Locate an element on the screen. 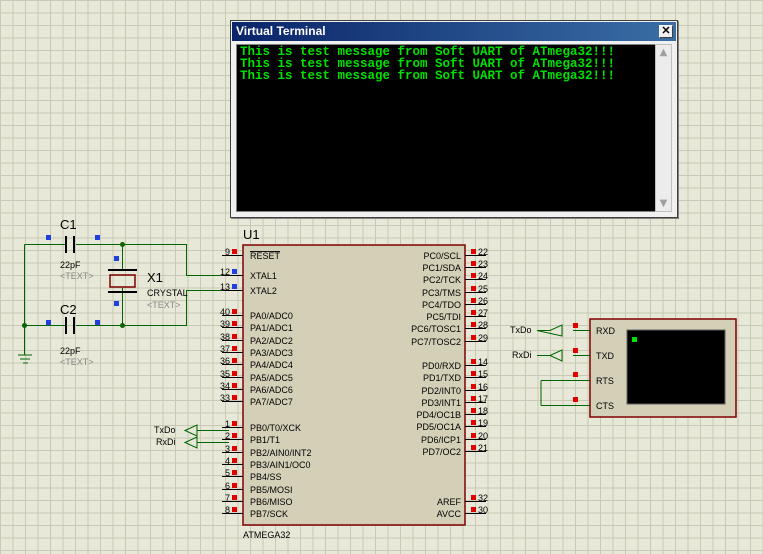 This screenshot has width=763, height=554. mcu-pin-name: PB5/MOSI is located at coordinates (271, 490).